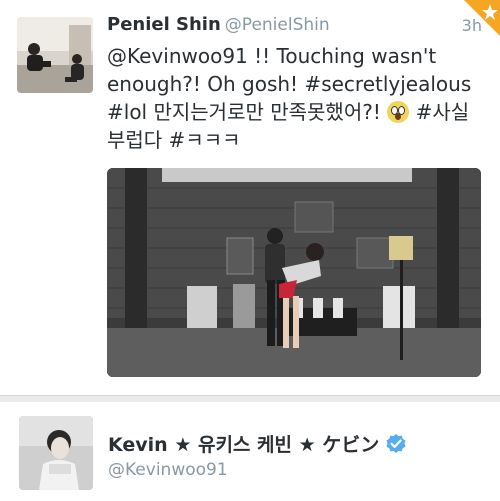 The width and height of the screenshot is (500, 501). I want to click on profile-name-text: Kevin ★ 유키스 케빈 ★ ケビン, so click(244, 445).